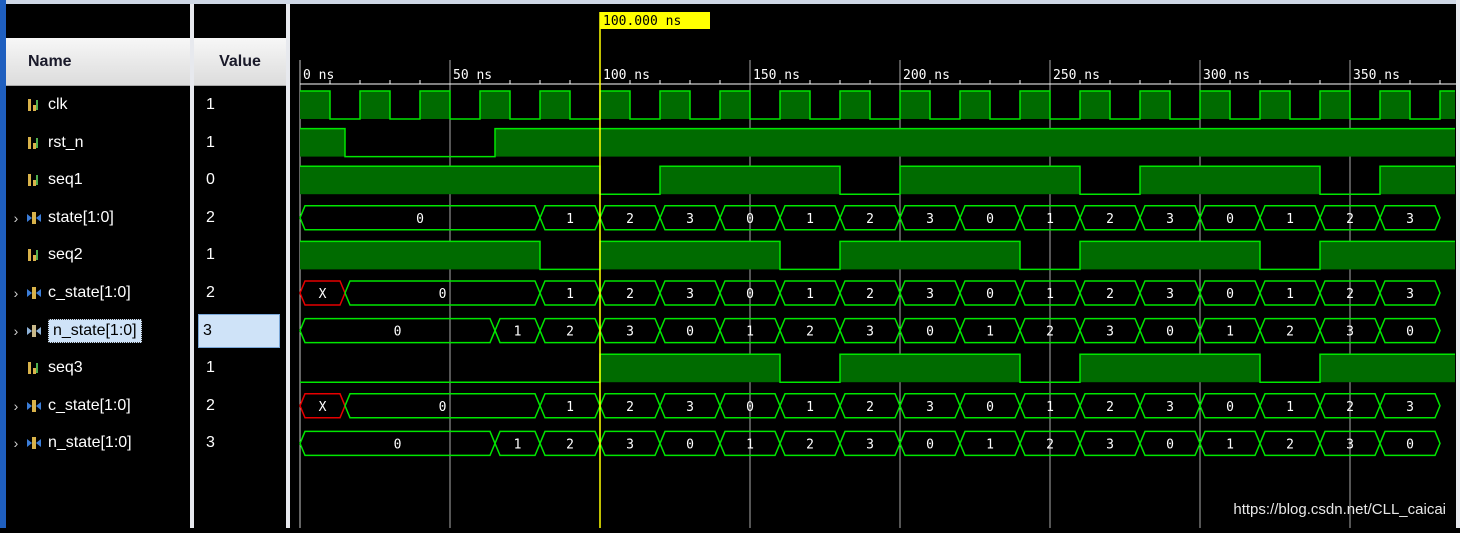  Describe the element at coordinates (66, 142) in the screenshot. I see `signal-name: rst_n` at that location.